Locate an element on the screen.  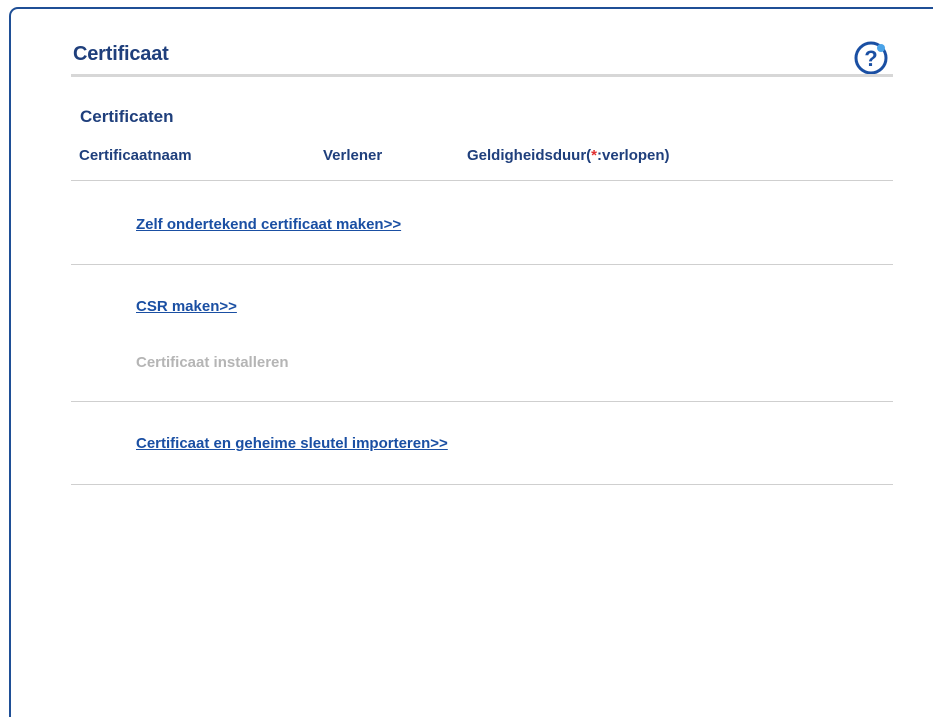
column-header-issuer: Verlener is located at coordinates (353, 155).